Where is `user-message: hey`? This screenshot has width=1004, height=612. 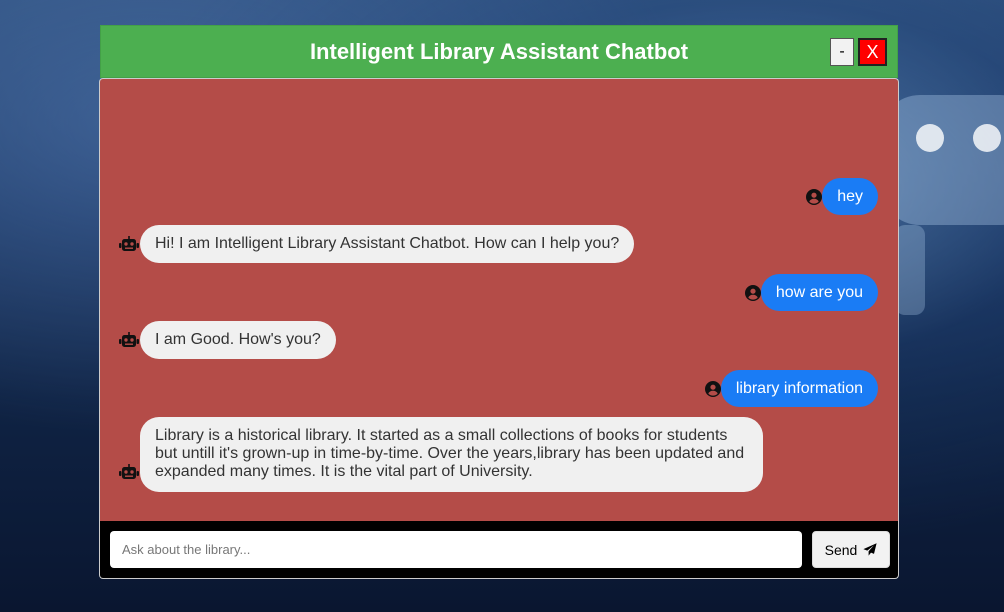 user-message: hey is located at coordinates (842, 196).